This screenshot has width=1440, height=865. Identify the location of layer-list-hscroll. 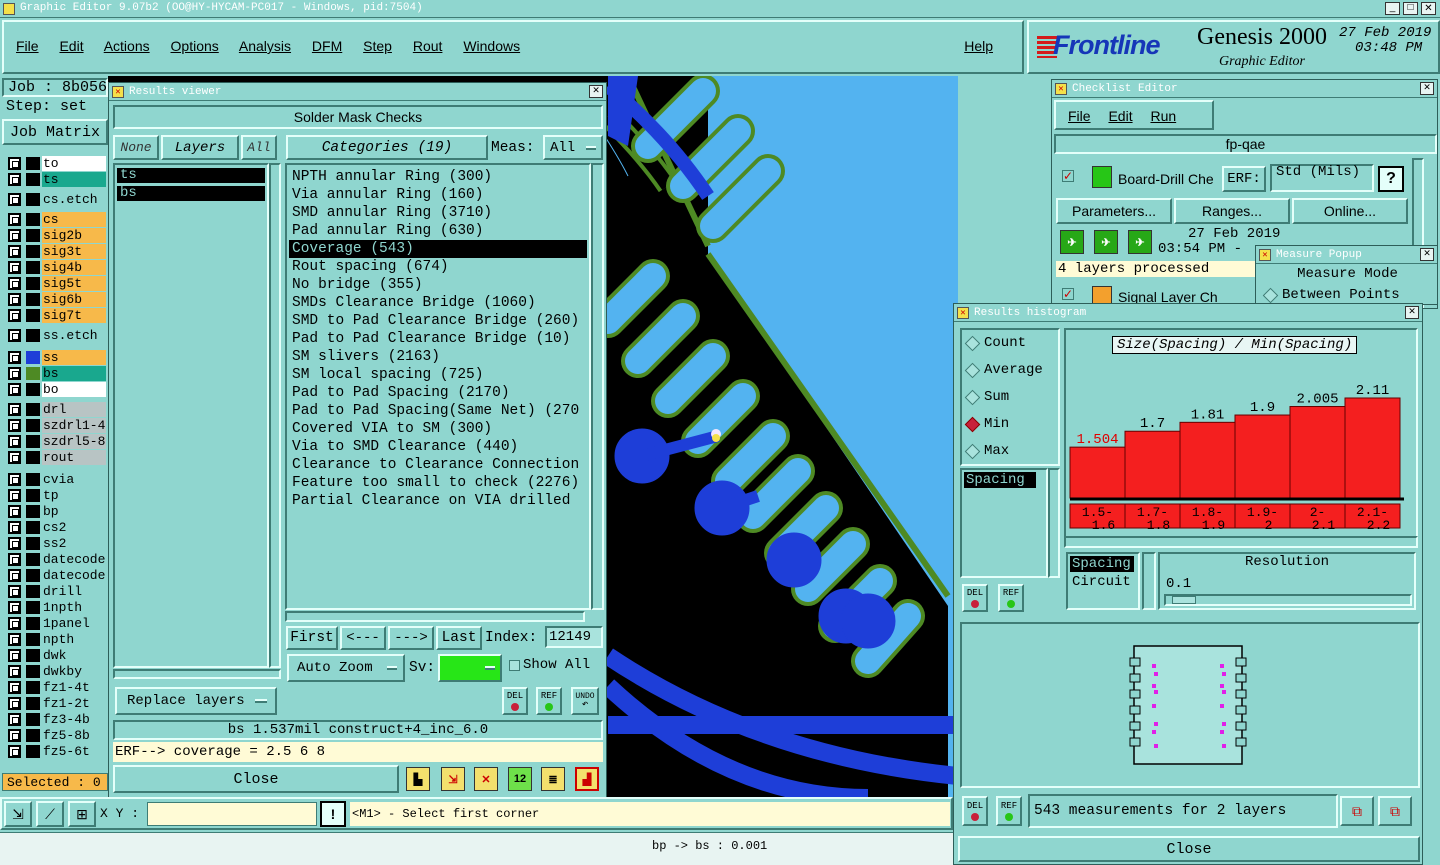
(197, 674).